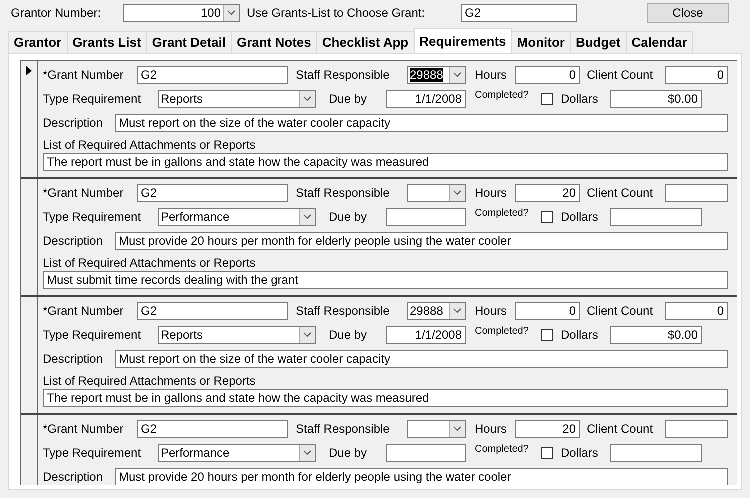 The image size is (750, 498). I want to click on tab: Budget, so click(598, 42).